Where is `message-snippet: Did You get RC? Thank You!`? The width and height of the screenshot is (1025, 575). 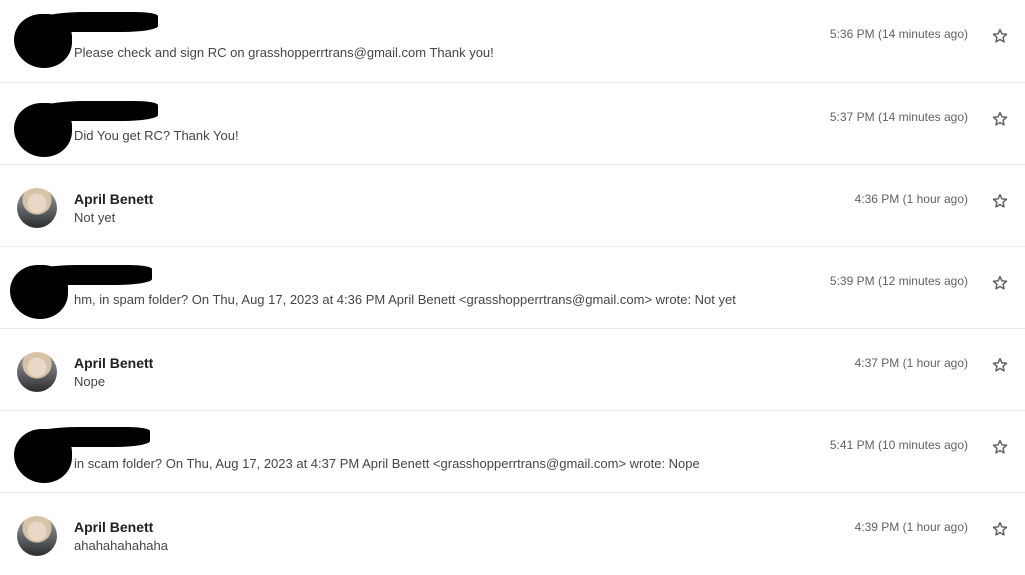 message-snippet: Did You get RC? Thank You! is located at coordinates (156, 135).